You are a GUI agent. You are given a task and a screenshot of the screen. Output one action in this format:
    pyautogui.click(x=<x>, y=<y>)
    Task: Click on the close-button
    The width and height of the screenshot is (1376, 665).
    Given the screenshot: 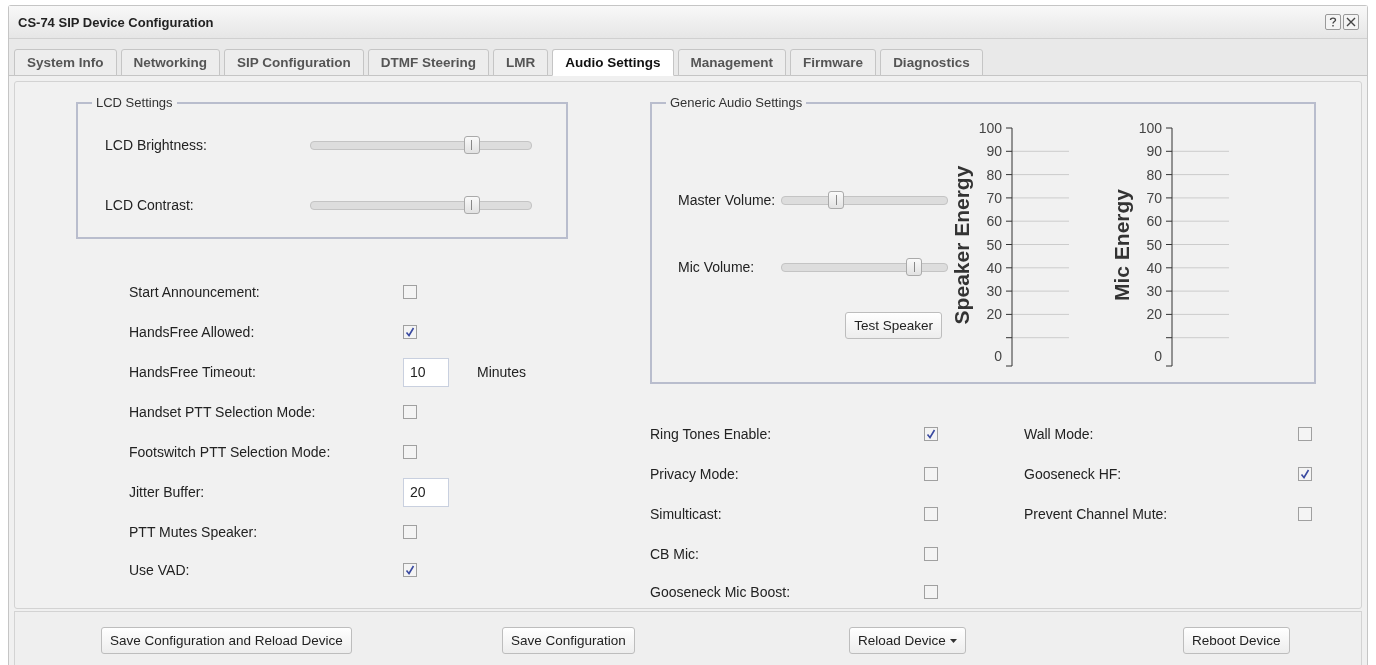 What is the action you would take?
    pyautogui.click(x=1351, y=22)
    